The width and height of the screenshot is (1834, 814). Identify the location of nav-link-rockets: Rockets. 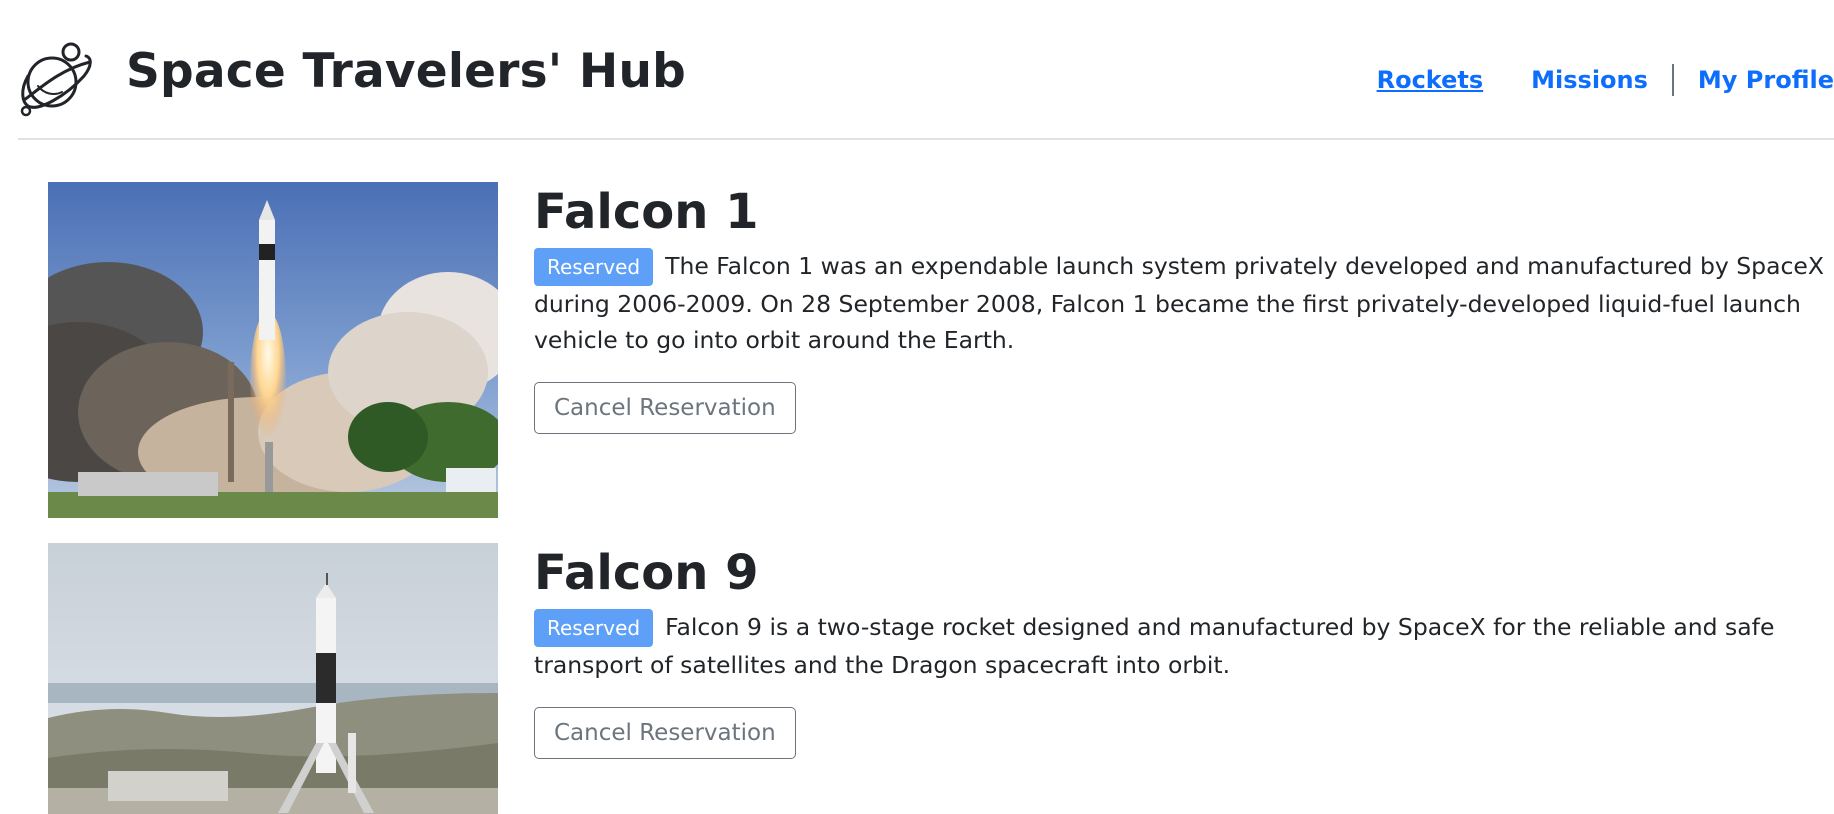
(1430, 80).